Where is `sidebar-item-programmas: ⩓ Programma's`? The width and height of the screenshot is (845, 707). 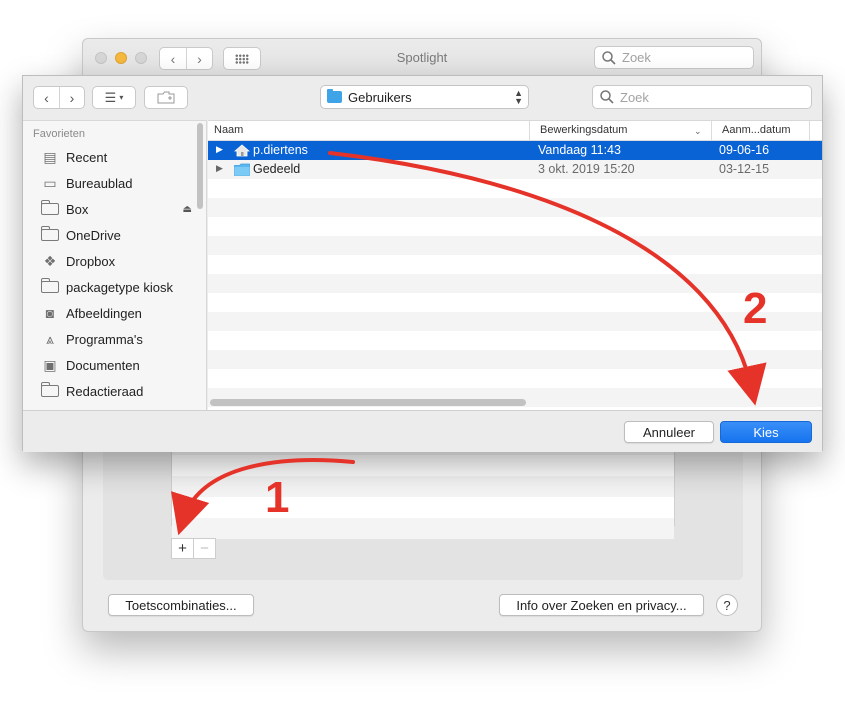
sidebar-item-programmas: ⩓ Programma's is located at coordinates (109, 339).